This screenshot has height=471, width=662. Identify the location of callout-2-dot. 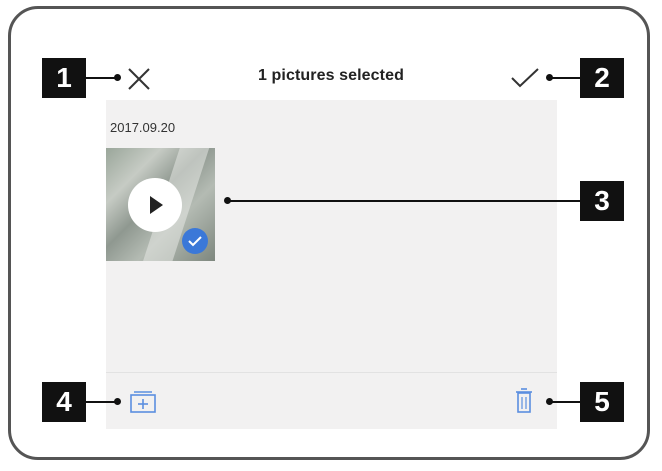
(549, 77).